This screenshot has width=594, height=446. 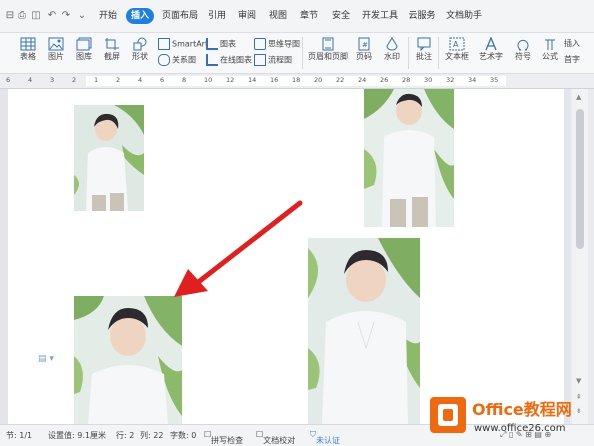 What do you see at coordinates (217, 16) in the screenshot?
I see `menu-references: 引用` at bounding box center [217, 16].